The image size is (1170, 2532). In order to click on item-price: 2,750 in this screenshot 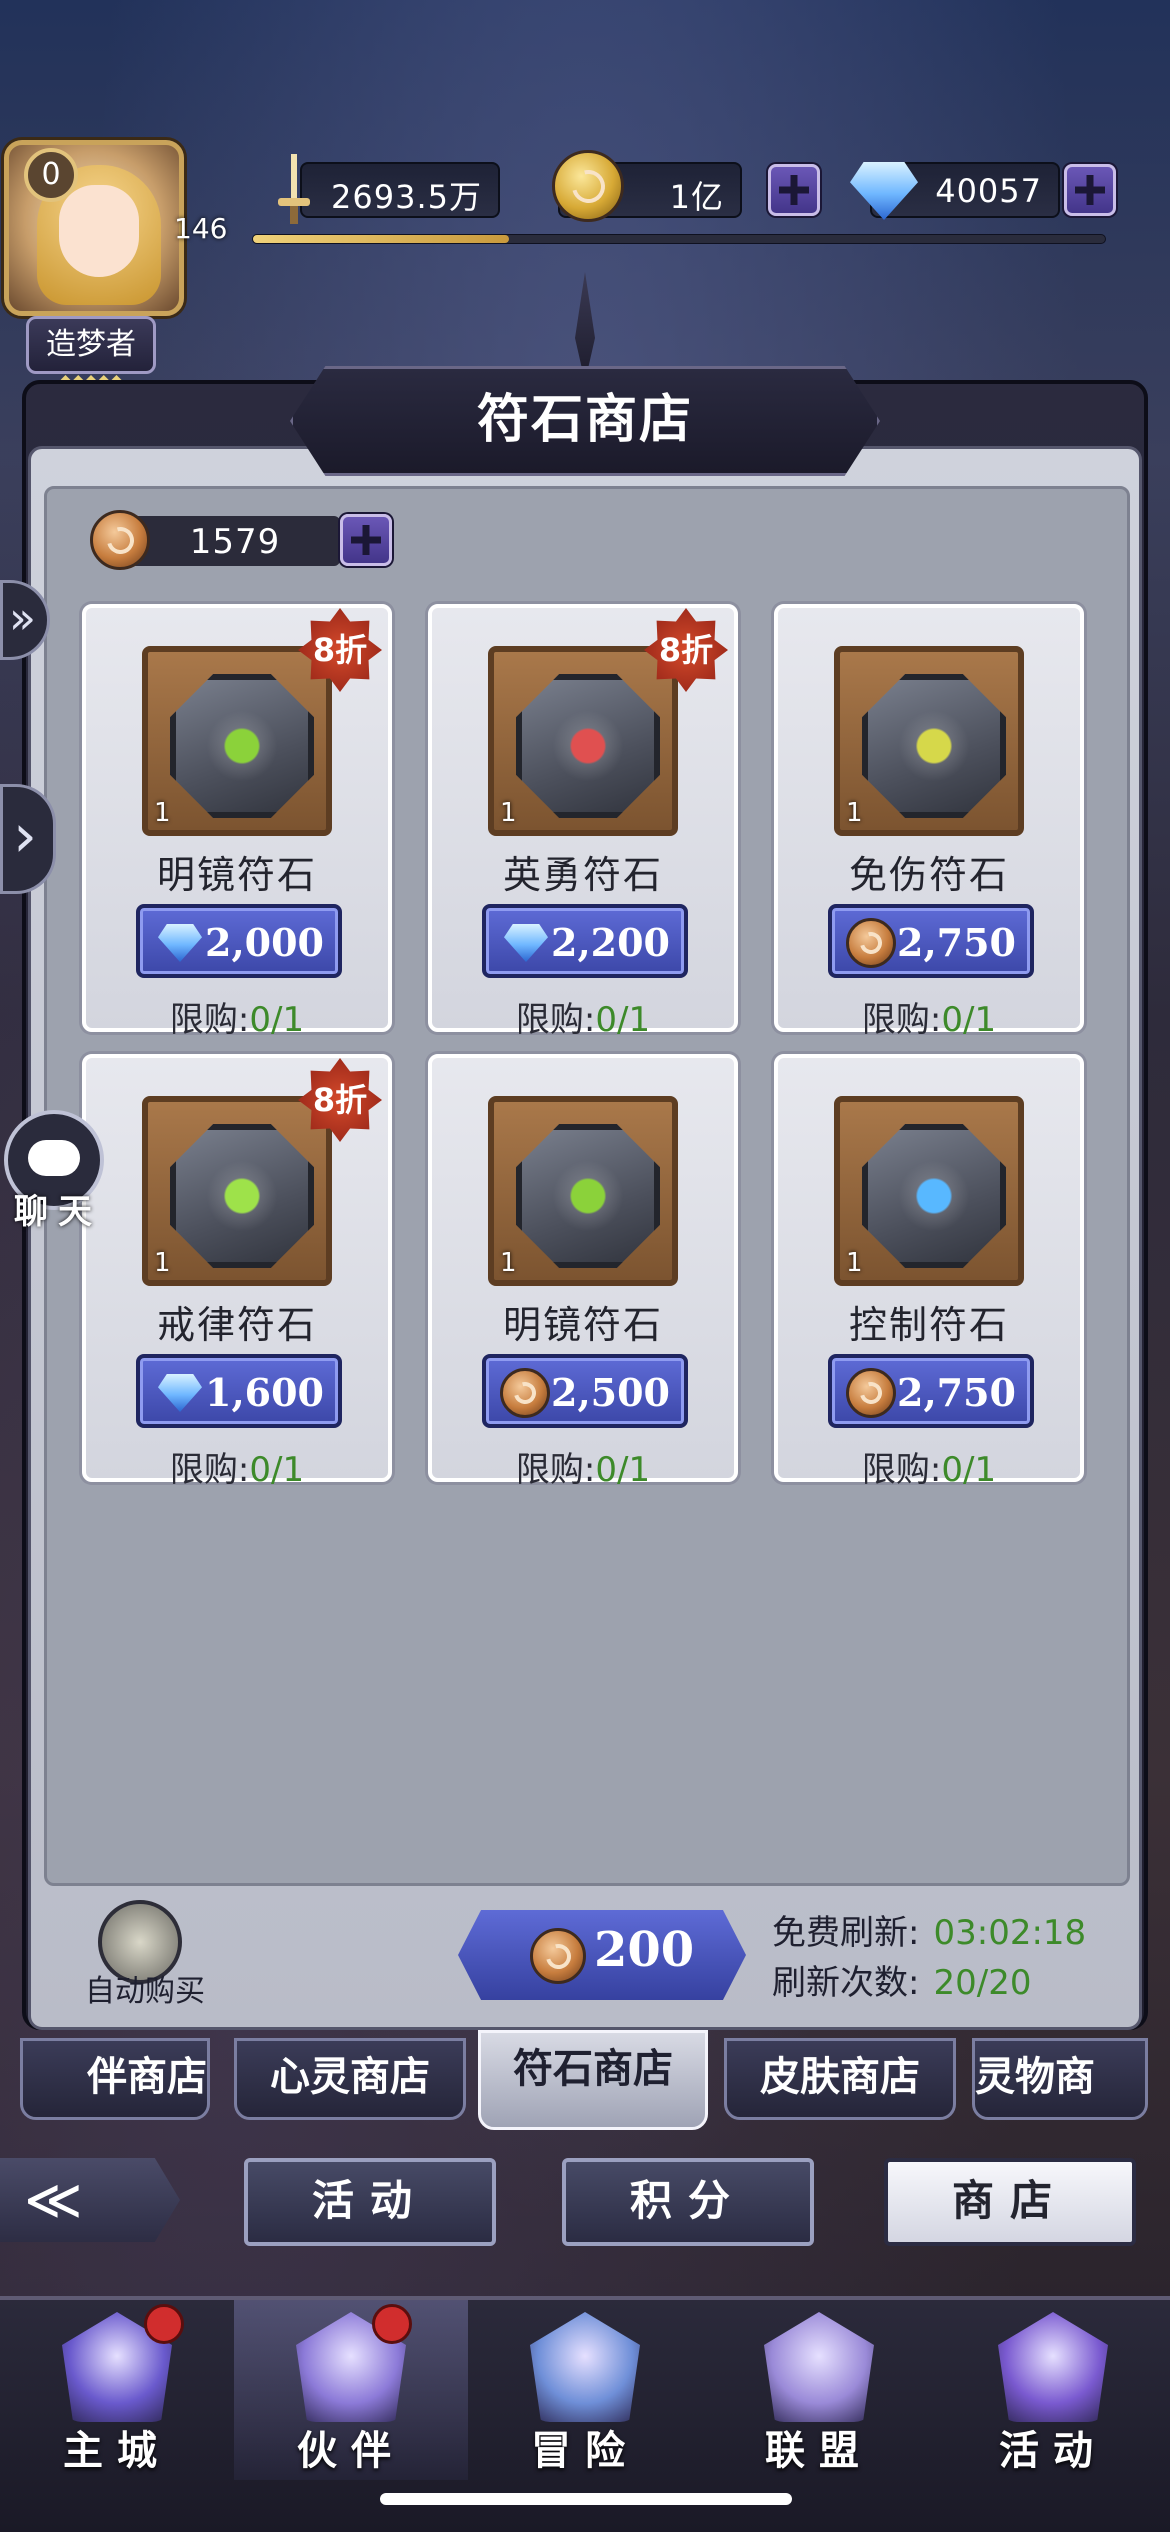, I will do `click(956, 1392)`.